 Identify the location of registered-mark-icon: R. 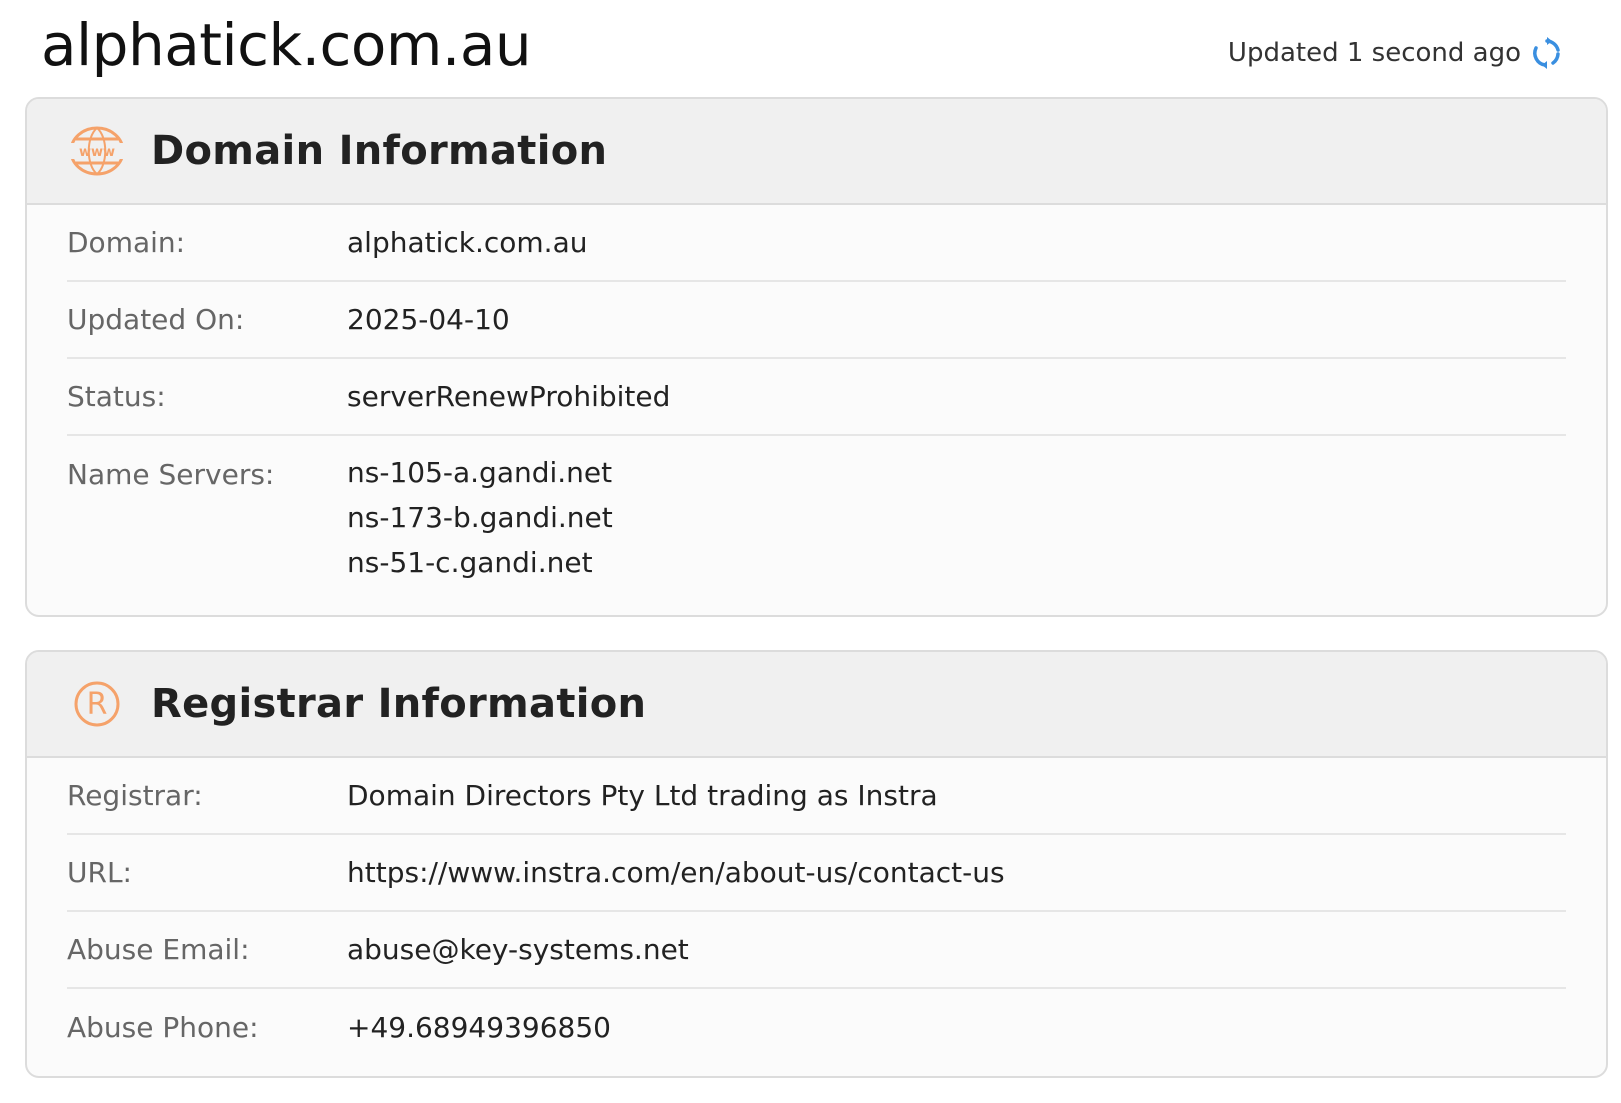
(97, 704).